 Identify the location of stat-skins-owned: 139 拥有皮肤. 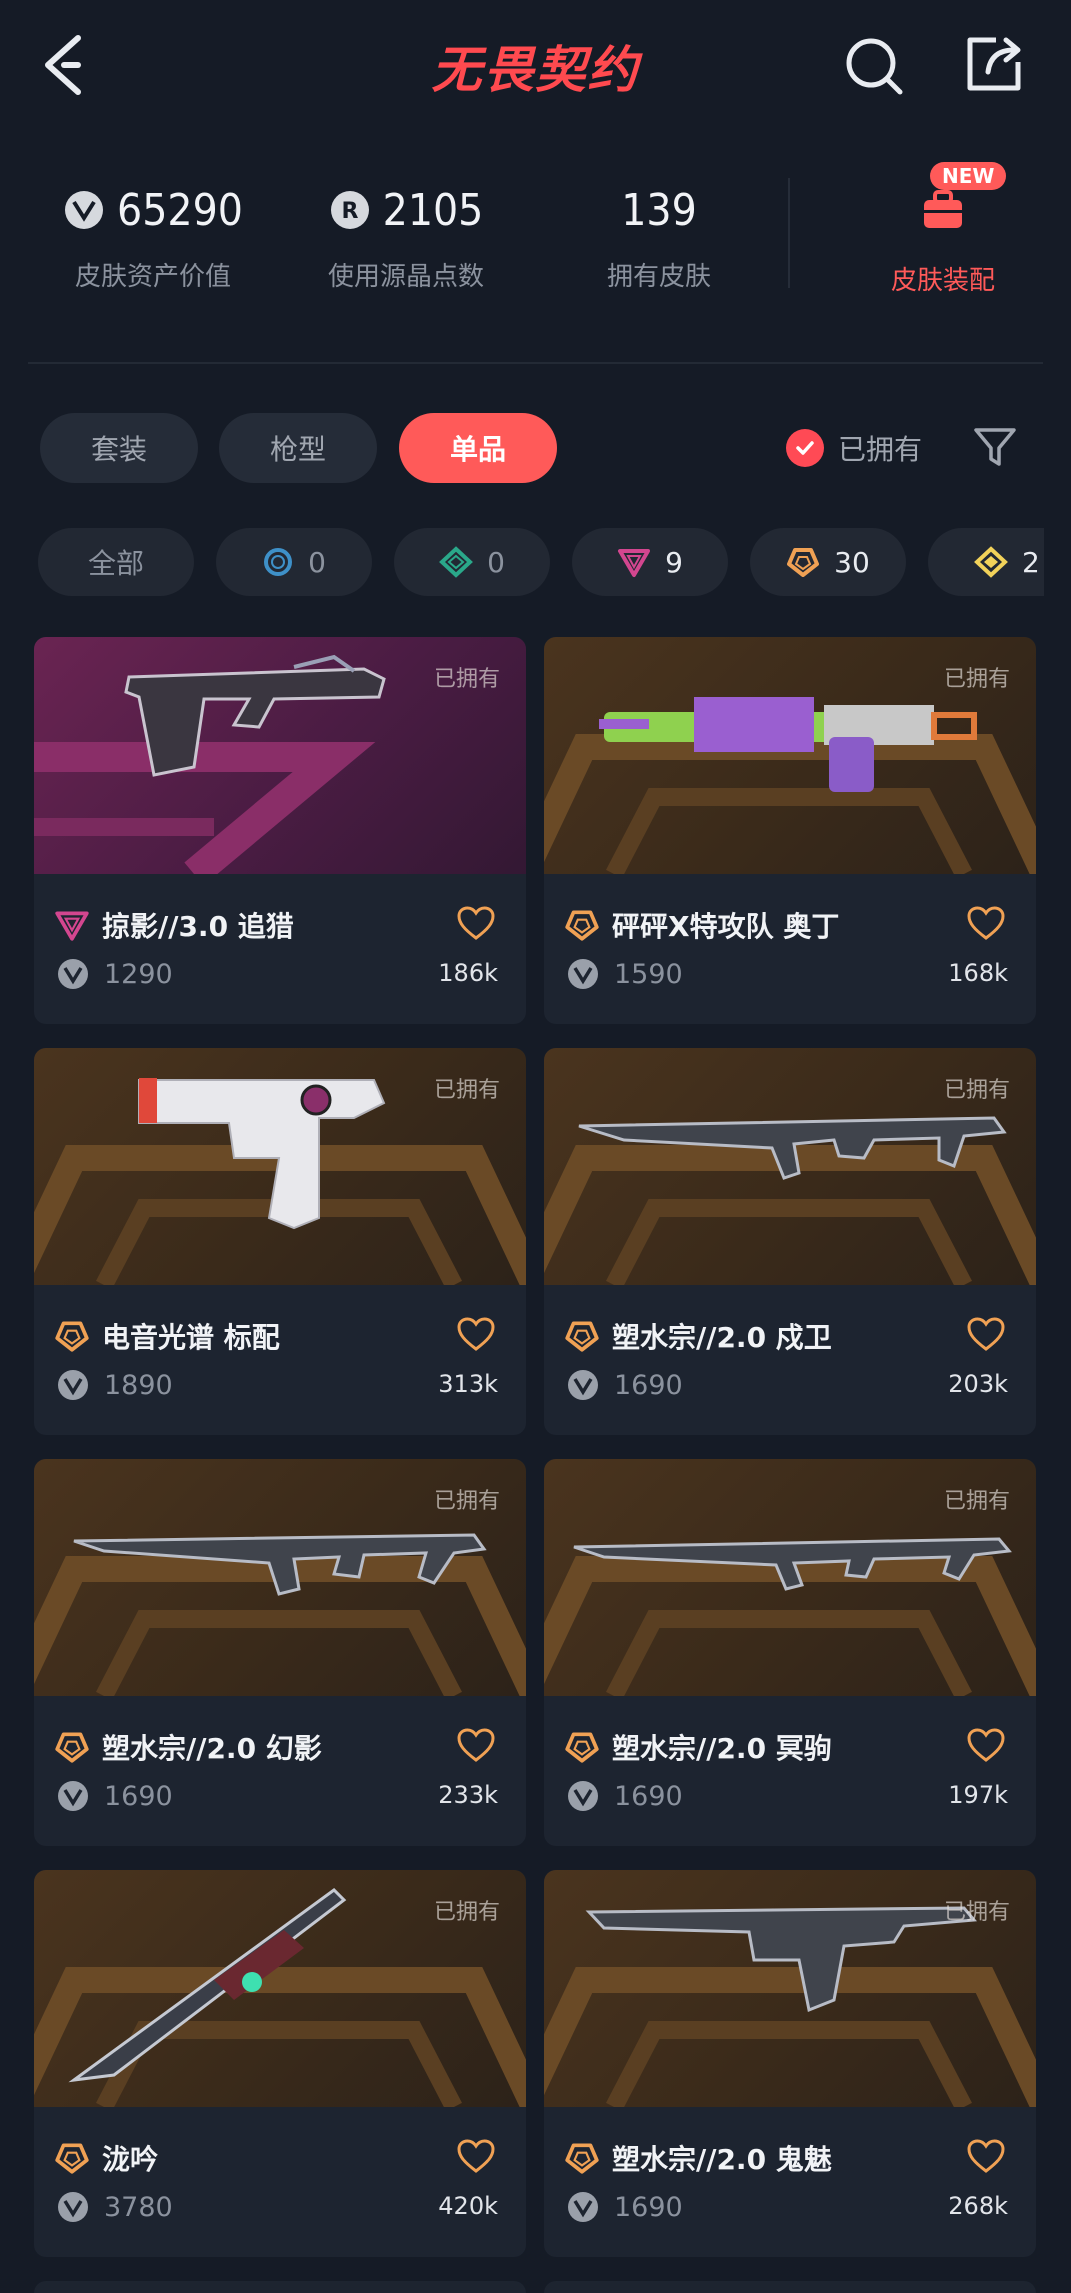
(659, 236).